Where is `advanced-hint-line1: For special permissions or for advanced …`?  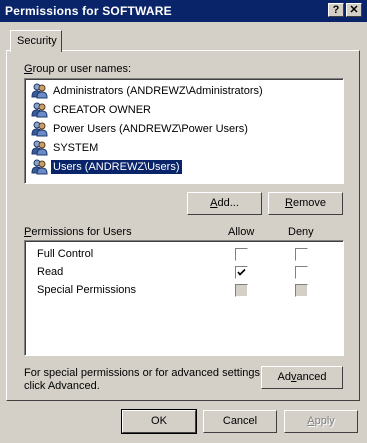 advanced-hint-line1: For special permissions or for advanced … is located at coordinates (144, 373).